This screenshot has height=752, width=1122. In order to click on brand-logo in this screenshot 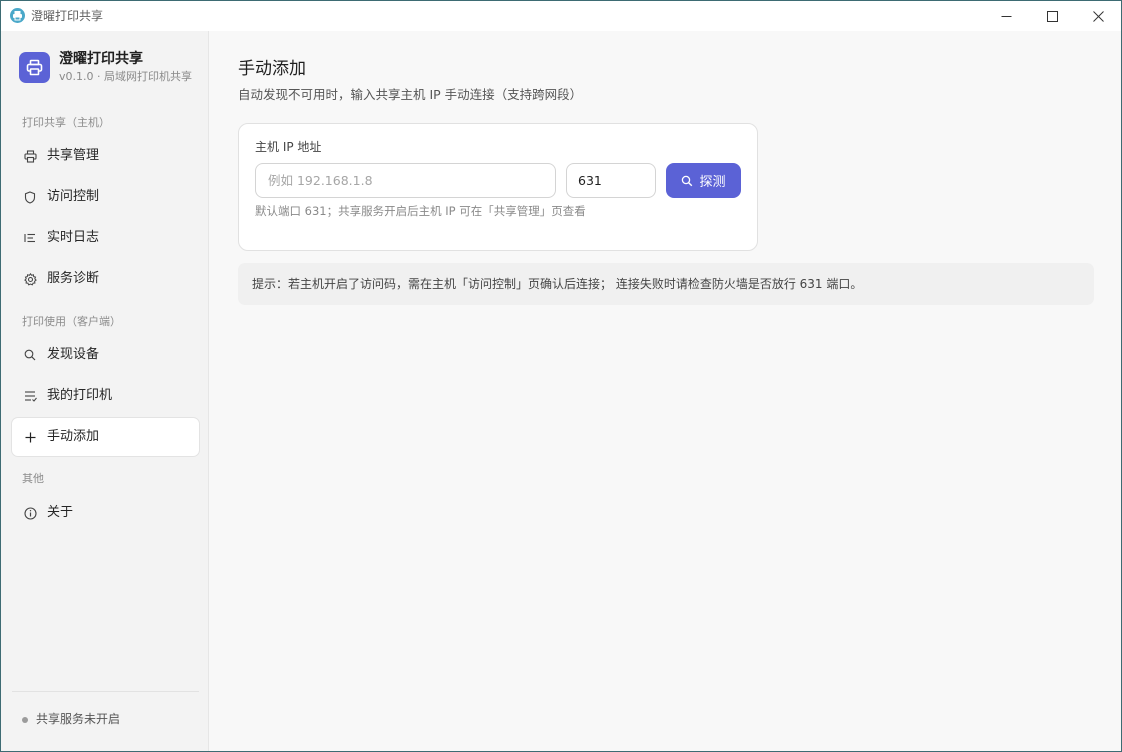, I will do `click(34, 67)`.